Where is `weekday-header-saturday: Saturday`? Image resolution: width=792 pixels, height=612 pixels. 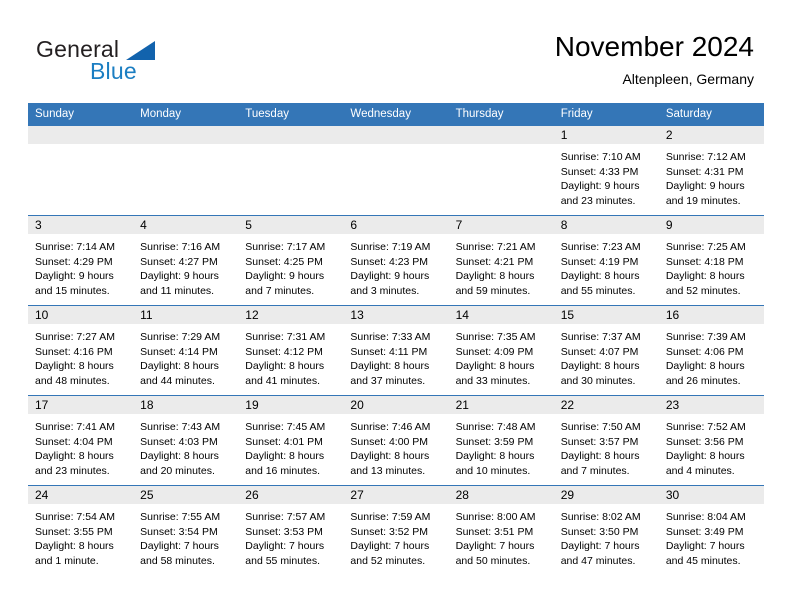
weekday-header-saturday: Saturday is located at coordinates (711, 114).